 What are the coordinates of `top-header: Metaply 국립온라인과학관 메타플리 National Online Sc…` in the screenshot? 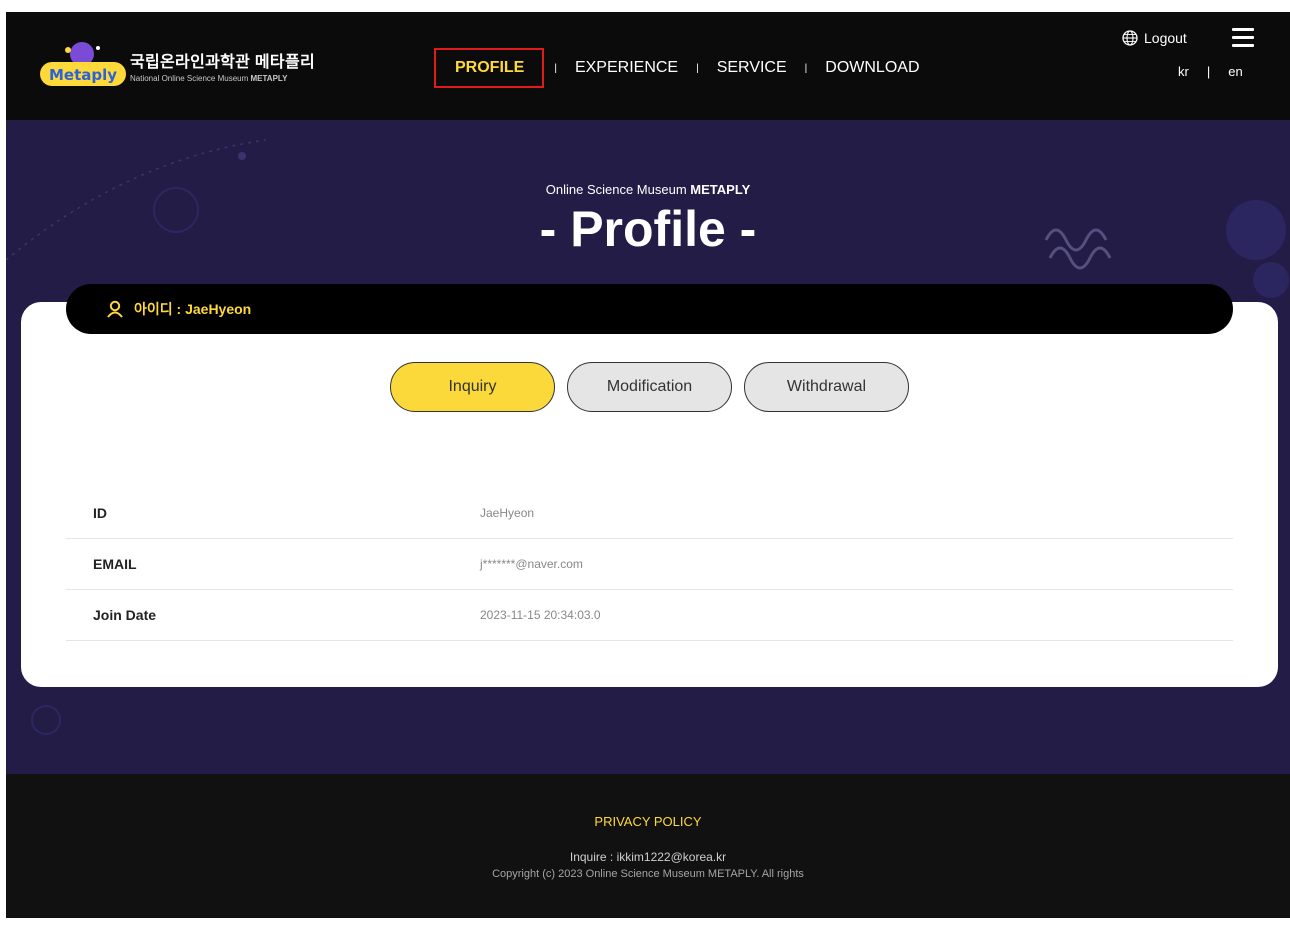 It's located at (648, 66).